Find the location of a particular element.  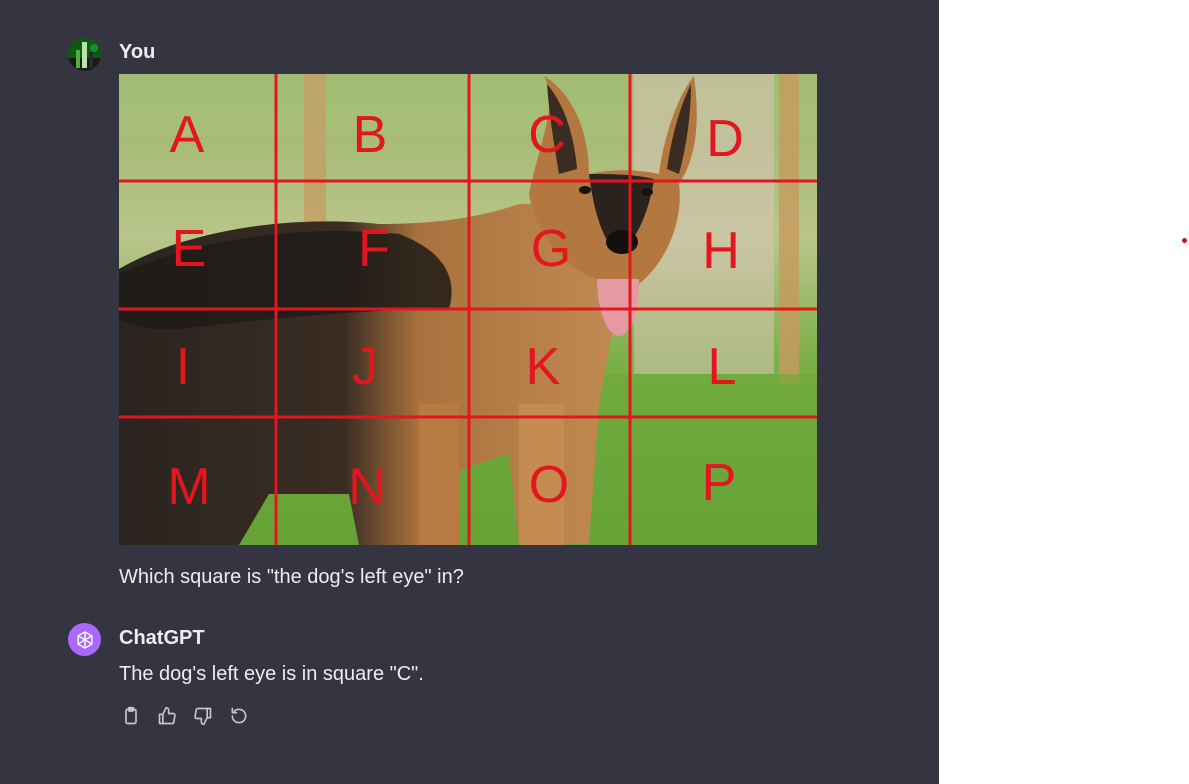

grid-label-o: O is located at coordinates (549, 485).